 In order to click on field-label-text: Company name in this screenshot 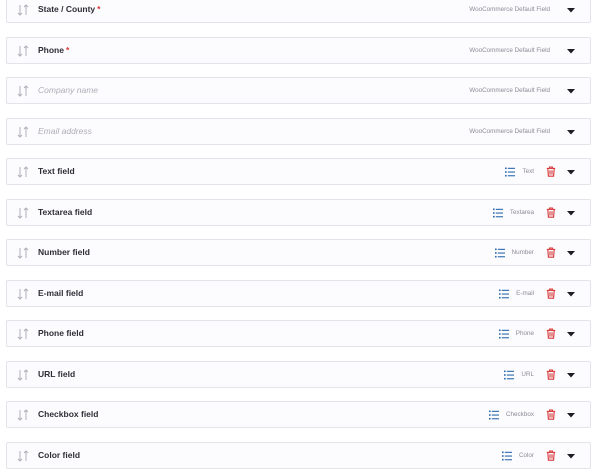, I will do `click(68, 90)`.